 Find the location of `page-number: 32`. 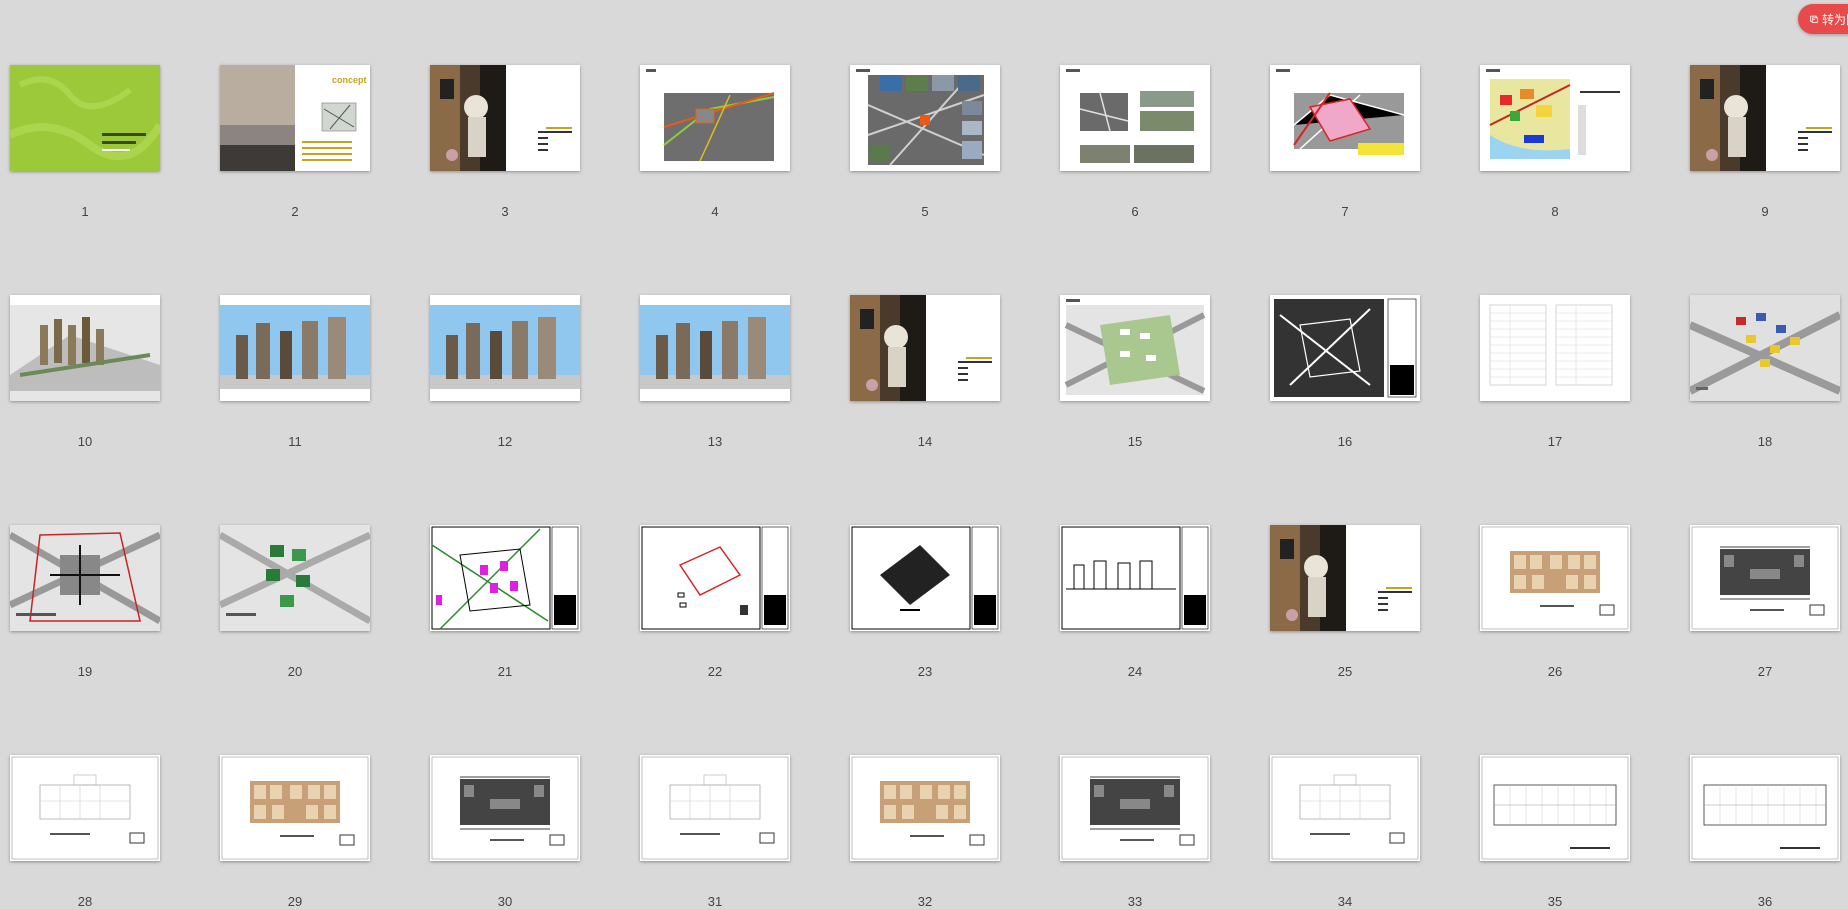

page-number: 32 is located at coordinates (925, 901).